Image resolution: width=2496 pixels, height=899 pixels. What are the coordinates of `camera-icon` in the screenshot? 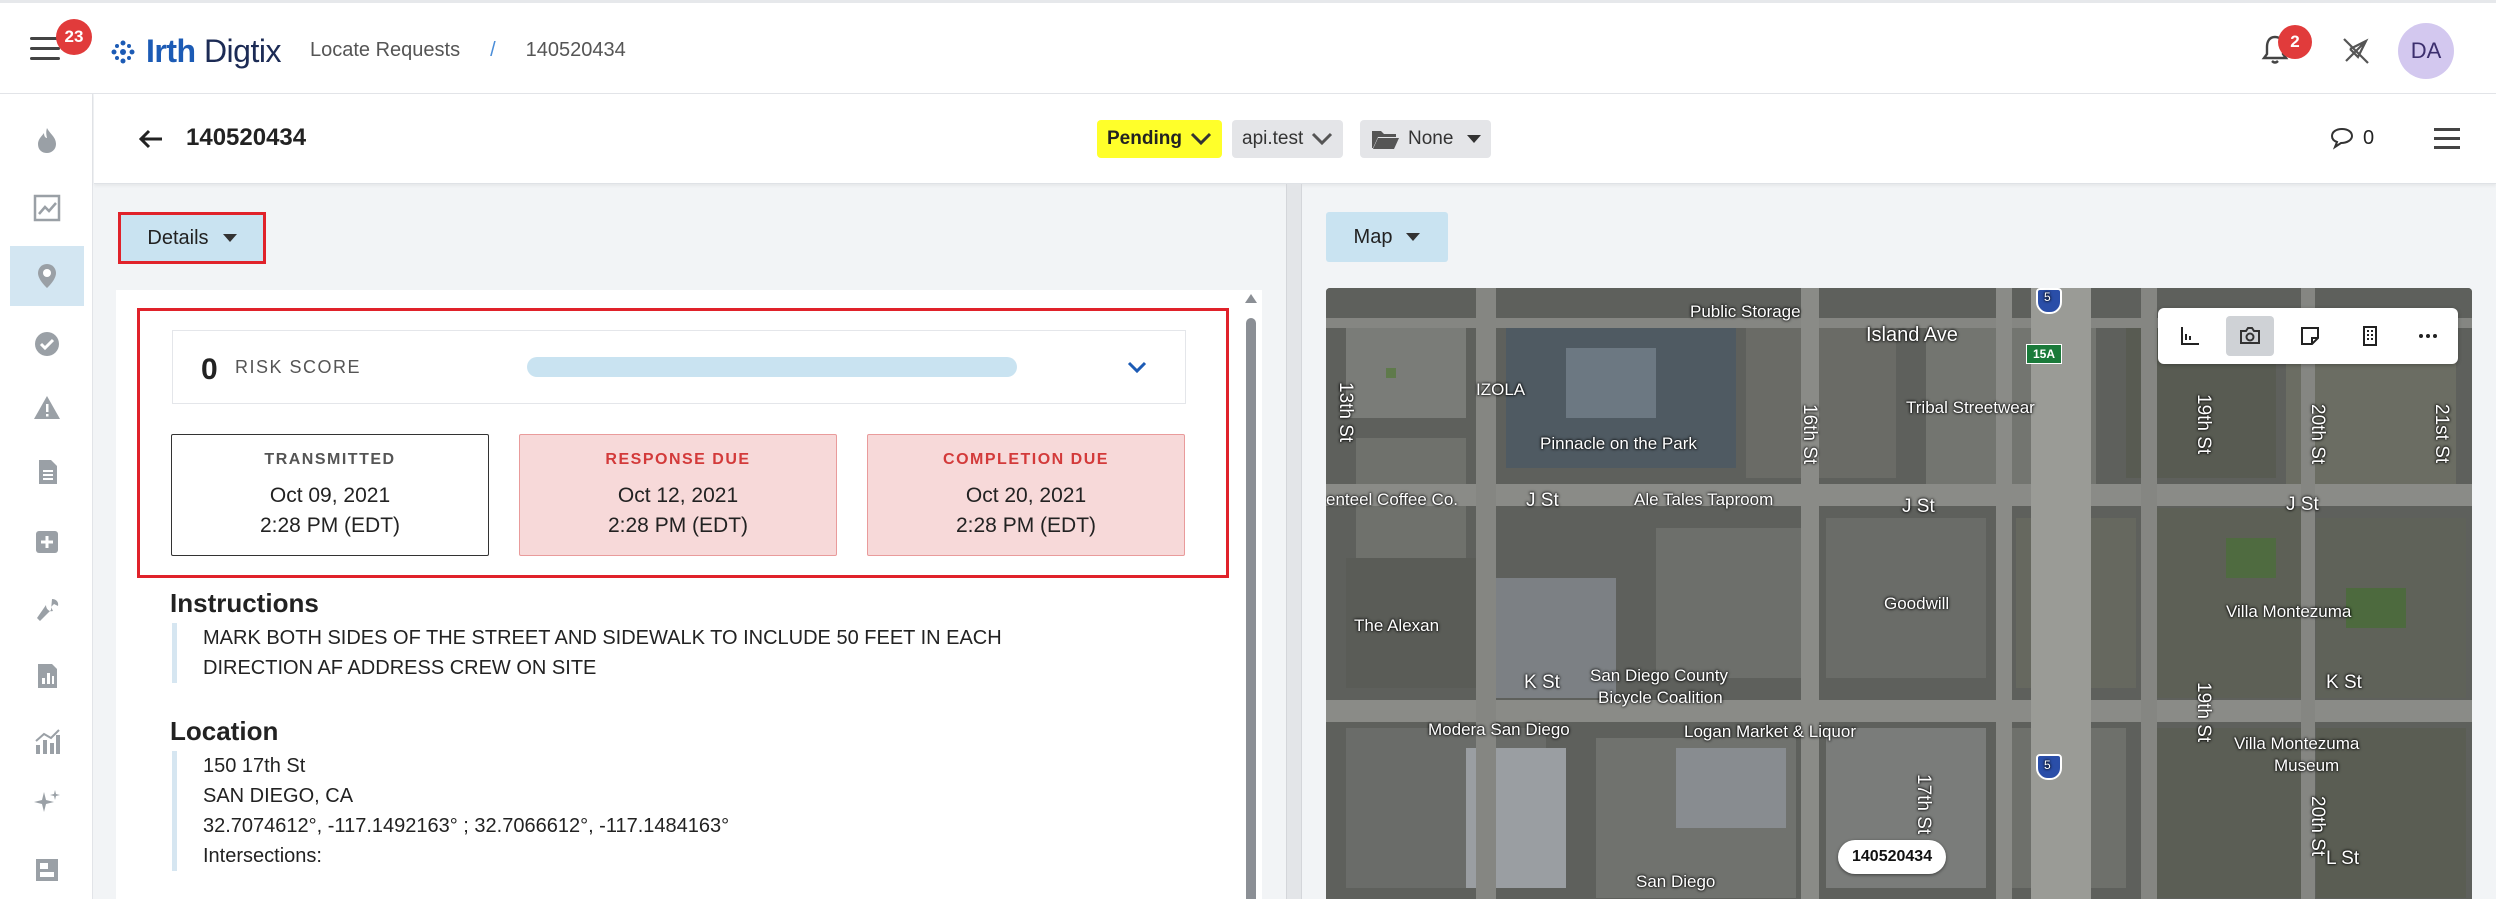 It's located at (2250, 335).